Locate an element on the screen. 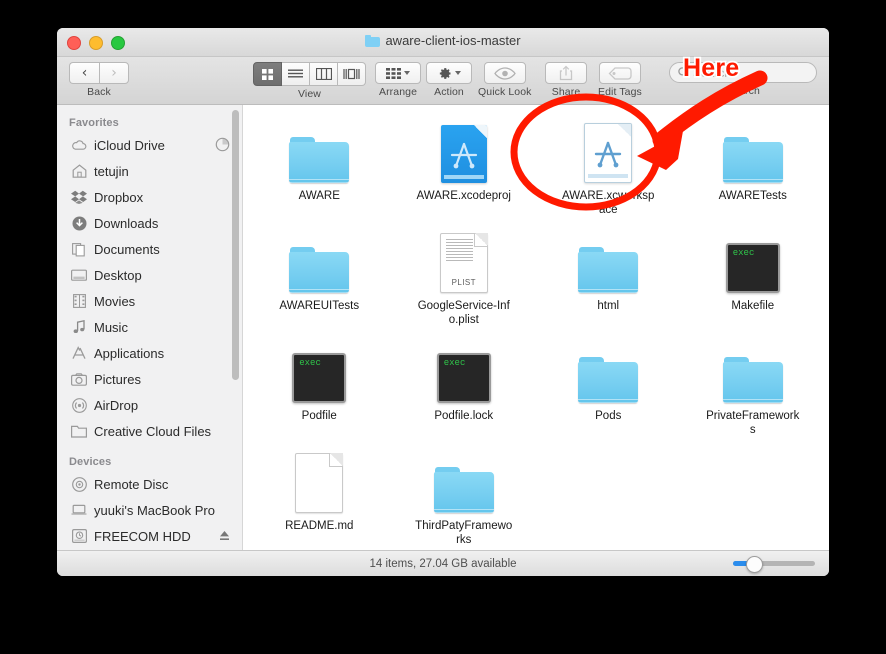  list-icon is located at coordinates (295, 73).